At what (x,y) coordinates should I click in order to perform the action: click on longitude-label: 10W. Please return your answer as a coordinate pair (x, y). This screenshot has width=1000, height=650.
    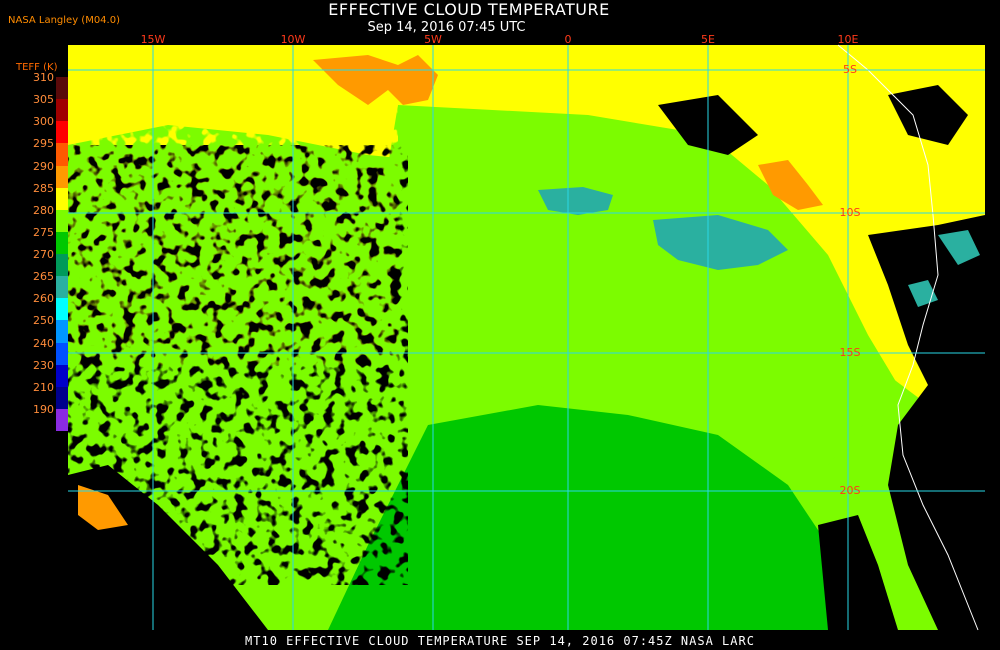
    Looking at the image, I should click on (293, 39).